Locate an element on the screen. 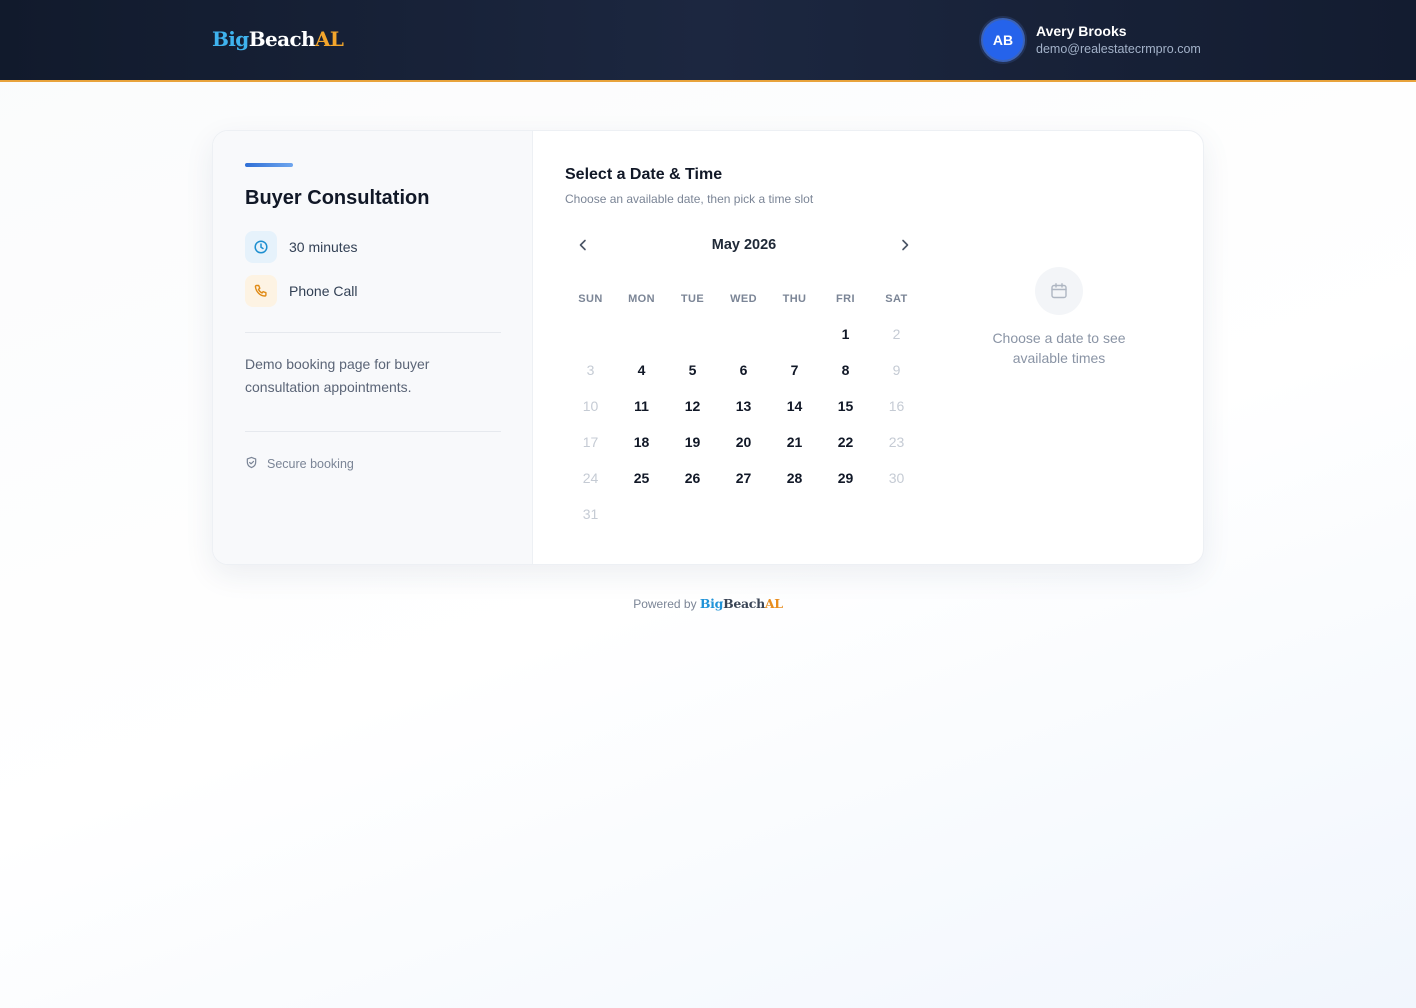 This screenshot has width=1416, height=1008. shield-icon is located at coordinates (251, 464).